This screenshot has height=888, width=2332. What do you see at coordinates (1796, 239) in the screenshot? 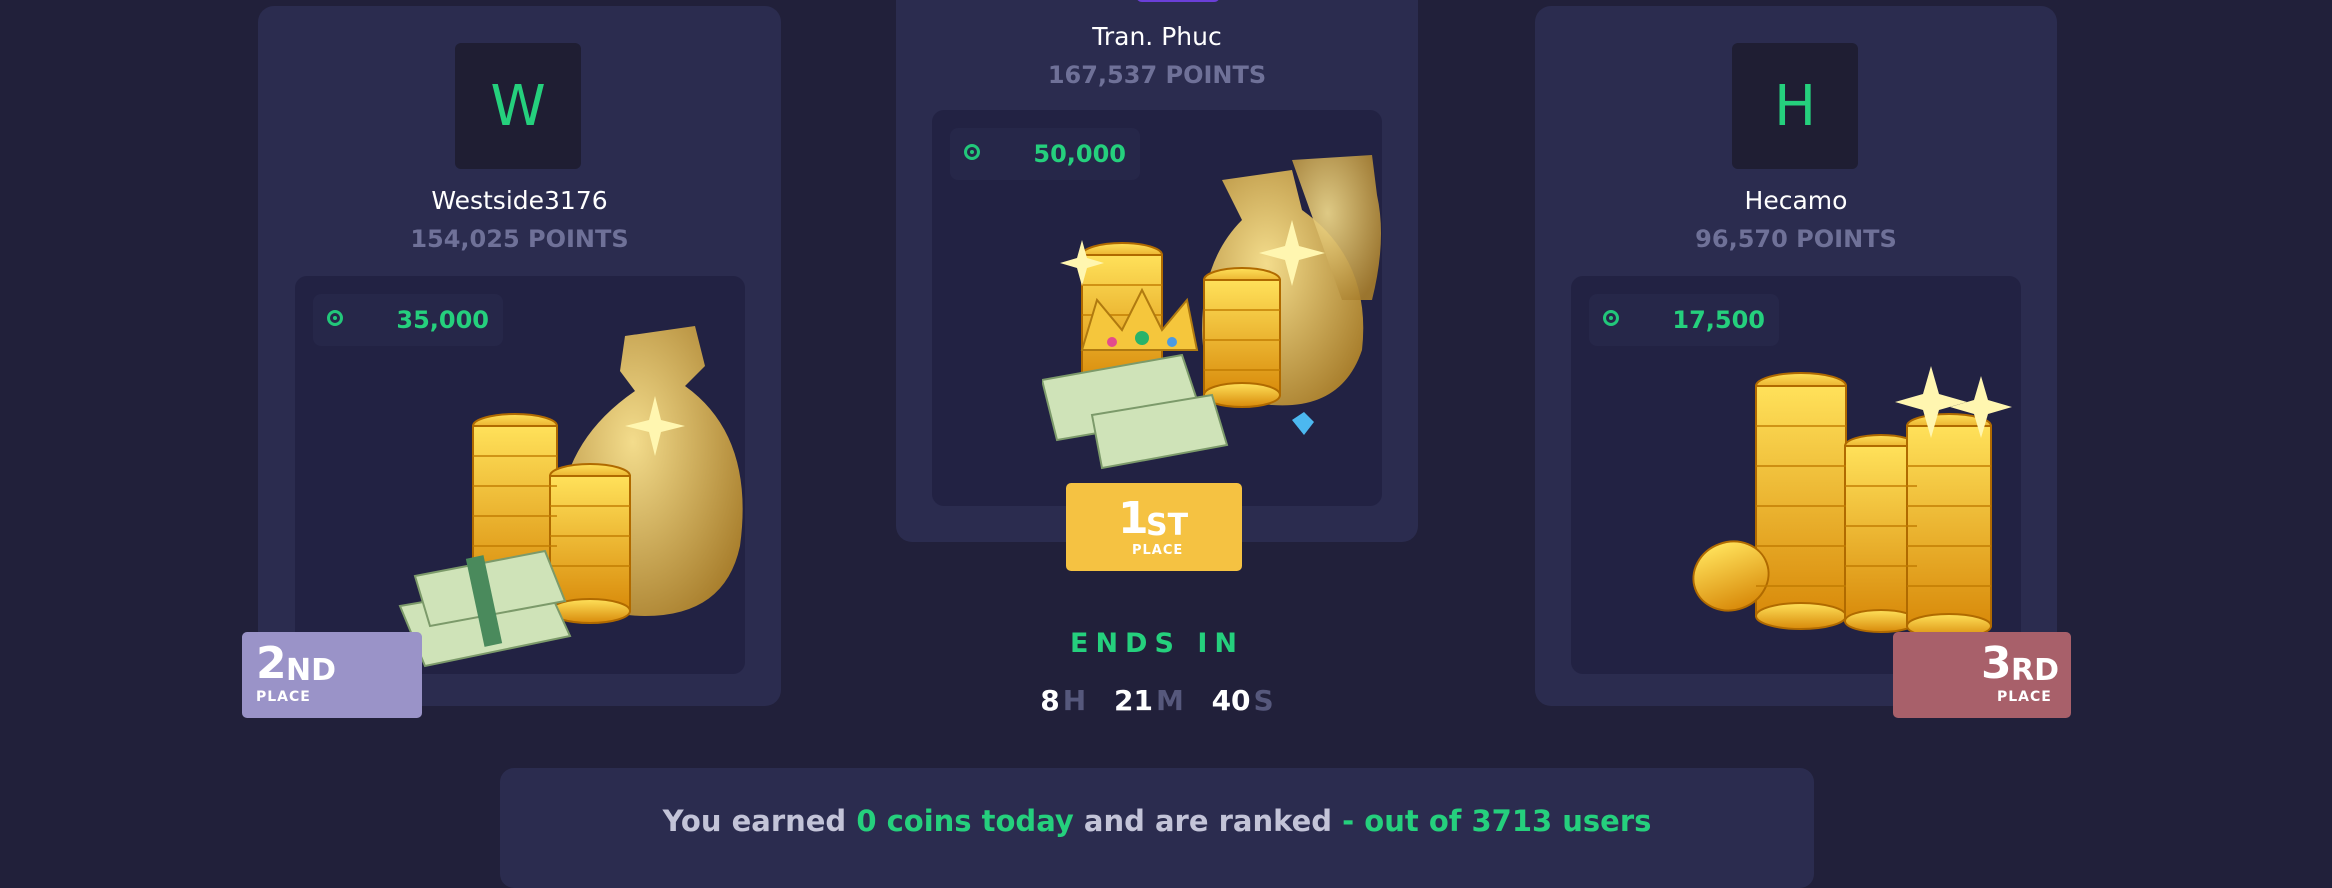
I see `points: 96,570 POINTS` at bounding box center [1796, 239].